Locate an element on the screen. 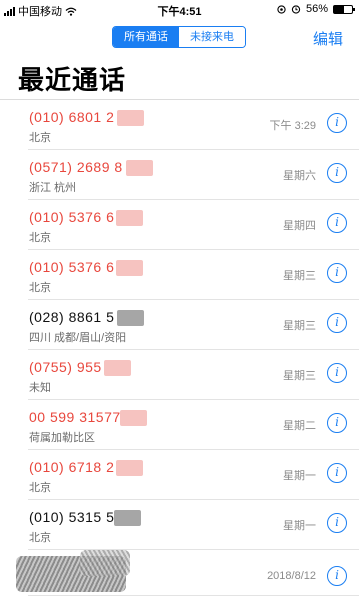 The width and height of the screenshot is (359, 596). caller-location: 未知 is located at coordinates (40, 388).